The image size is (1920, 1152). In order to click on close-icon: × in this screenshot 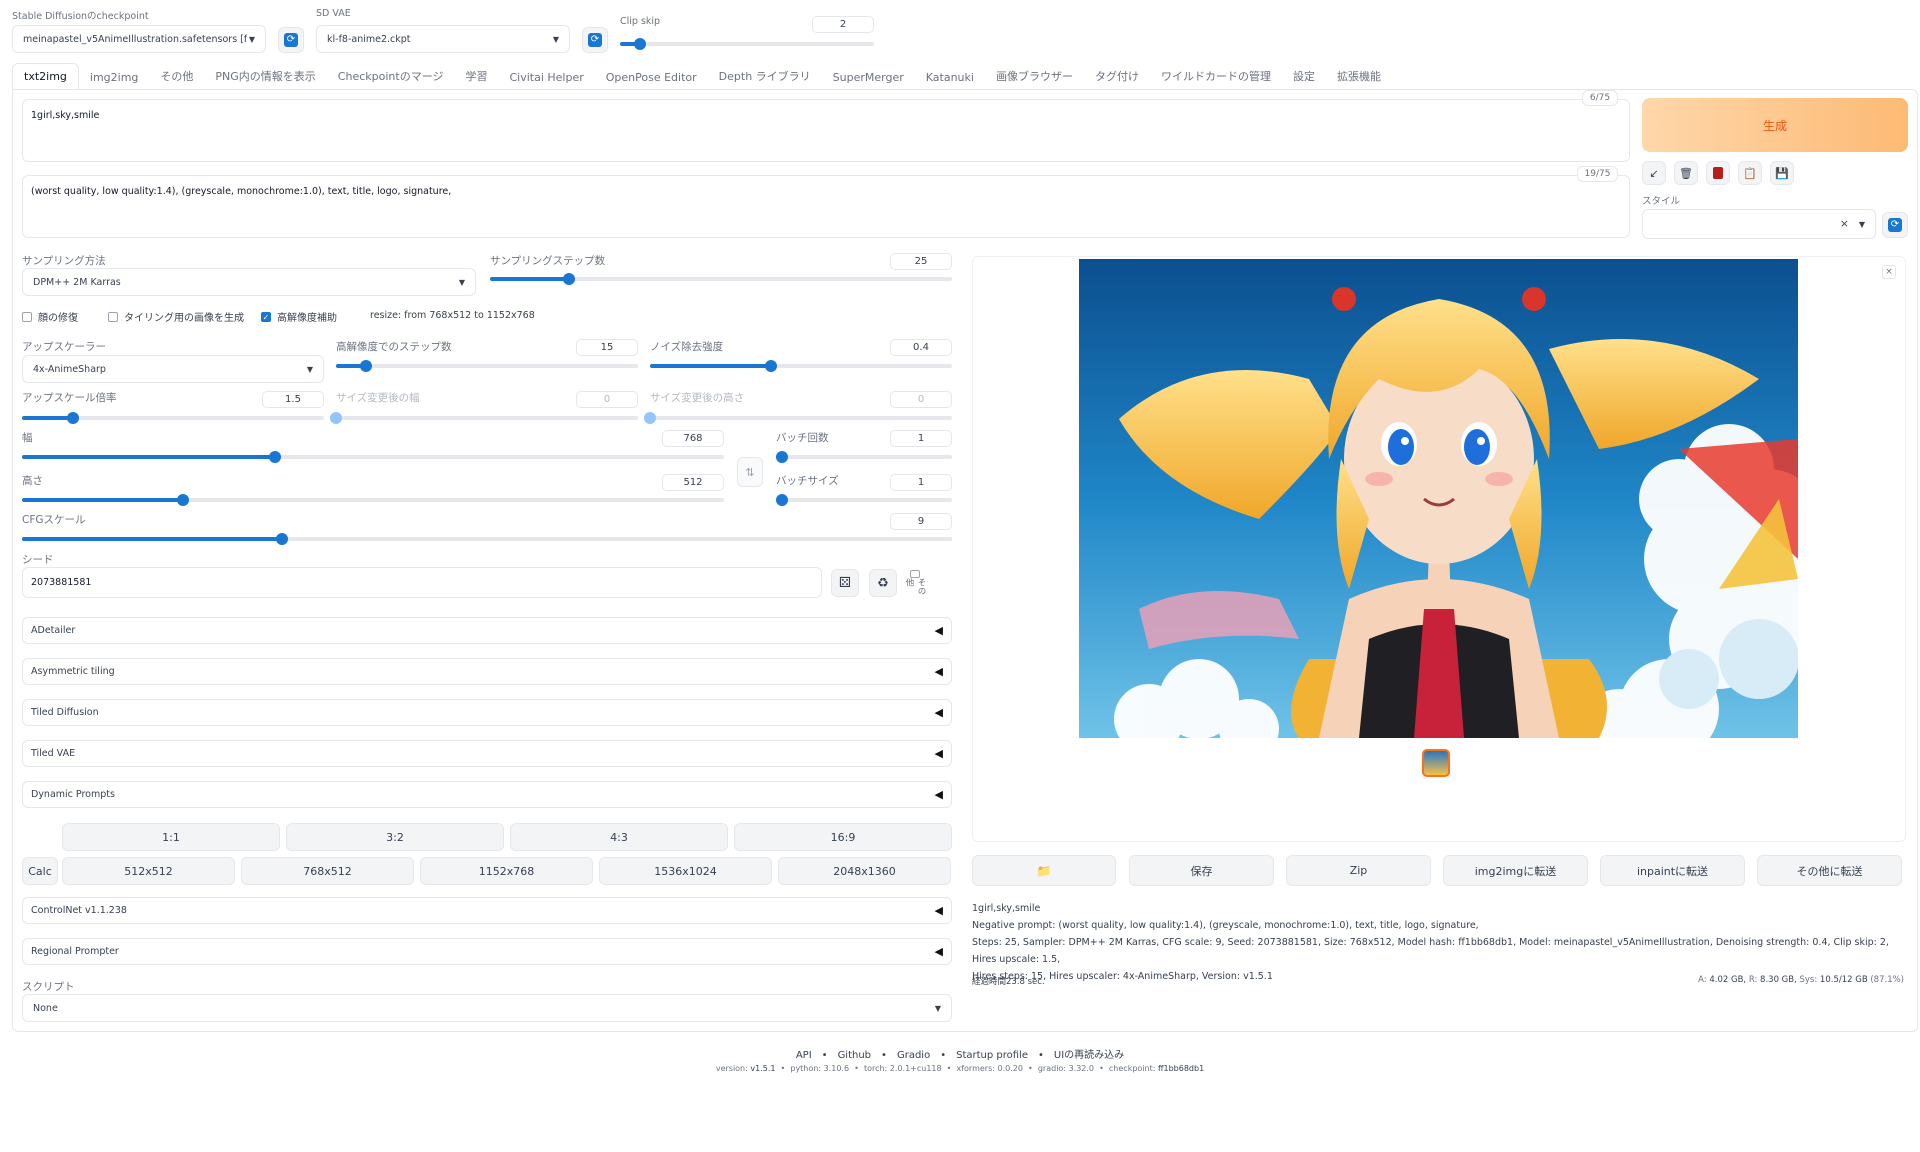, I will do `click(1889, 272)`.